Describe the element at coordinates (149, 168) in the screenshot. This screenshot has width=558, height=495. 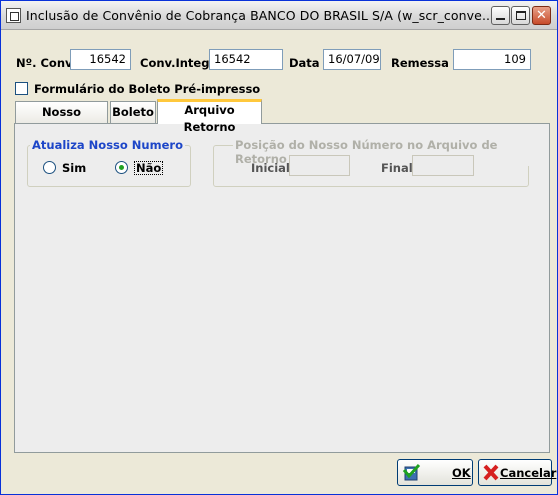
I see `radio-nao-label: Não` at that location.